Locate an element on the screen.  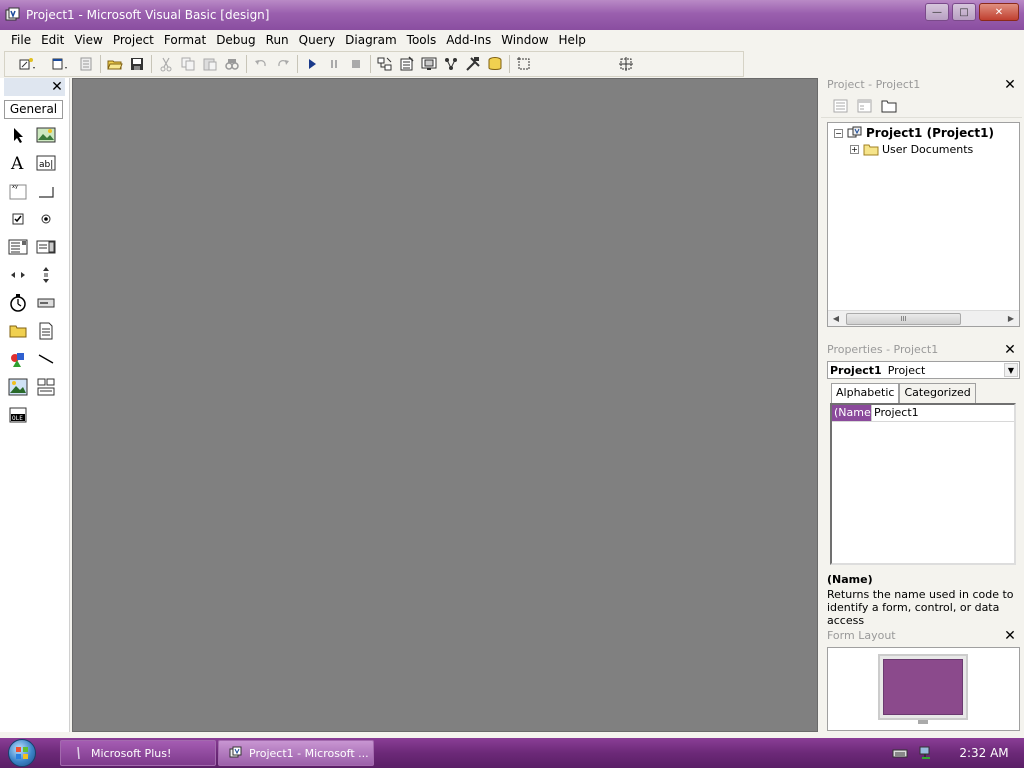
filelistbox-tool is located at coordinates (46, 331).